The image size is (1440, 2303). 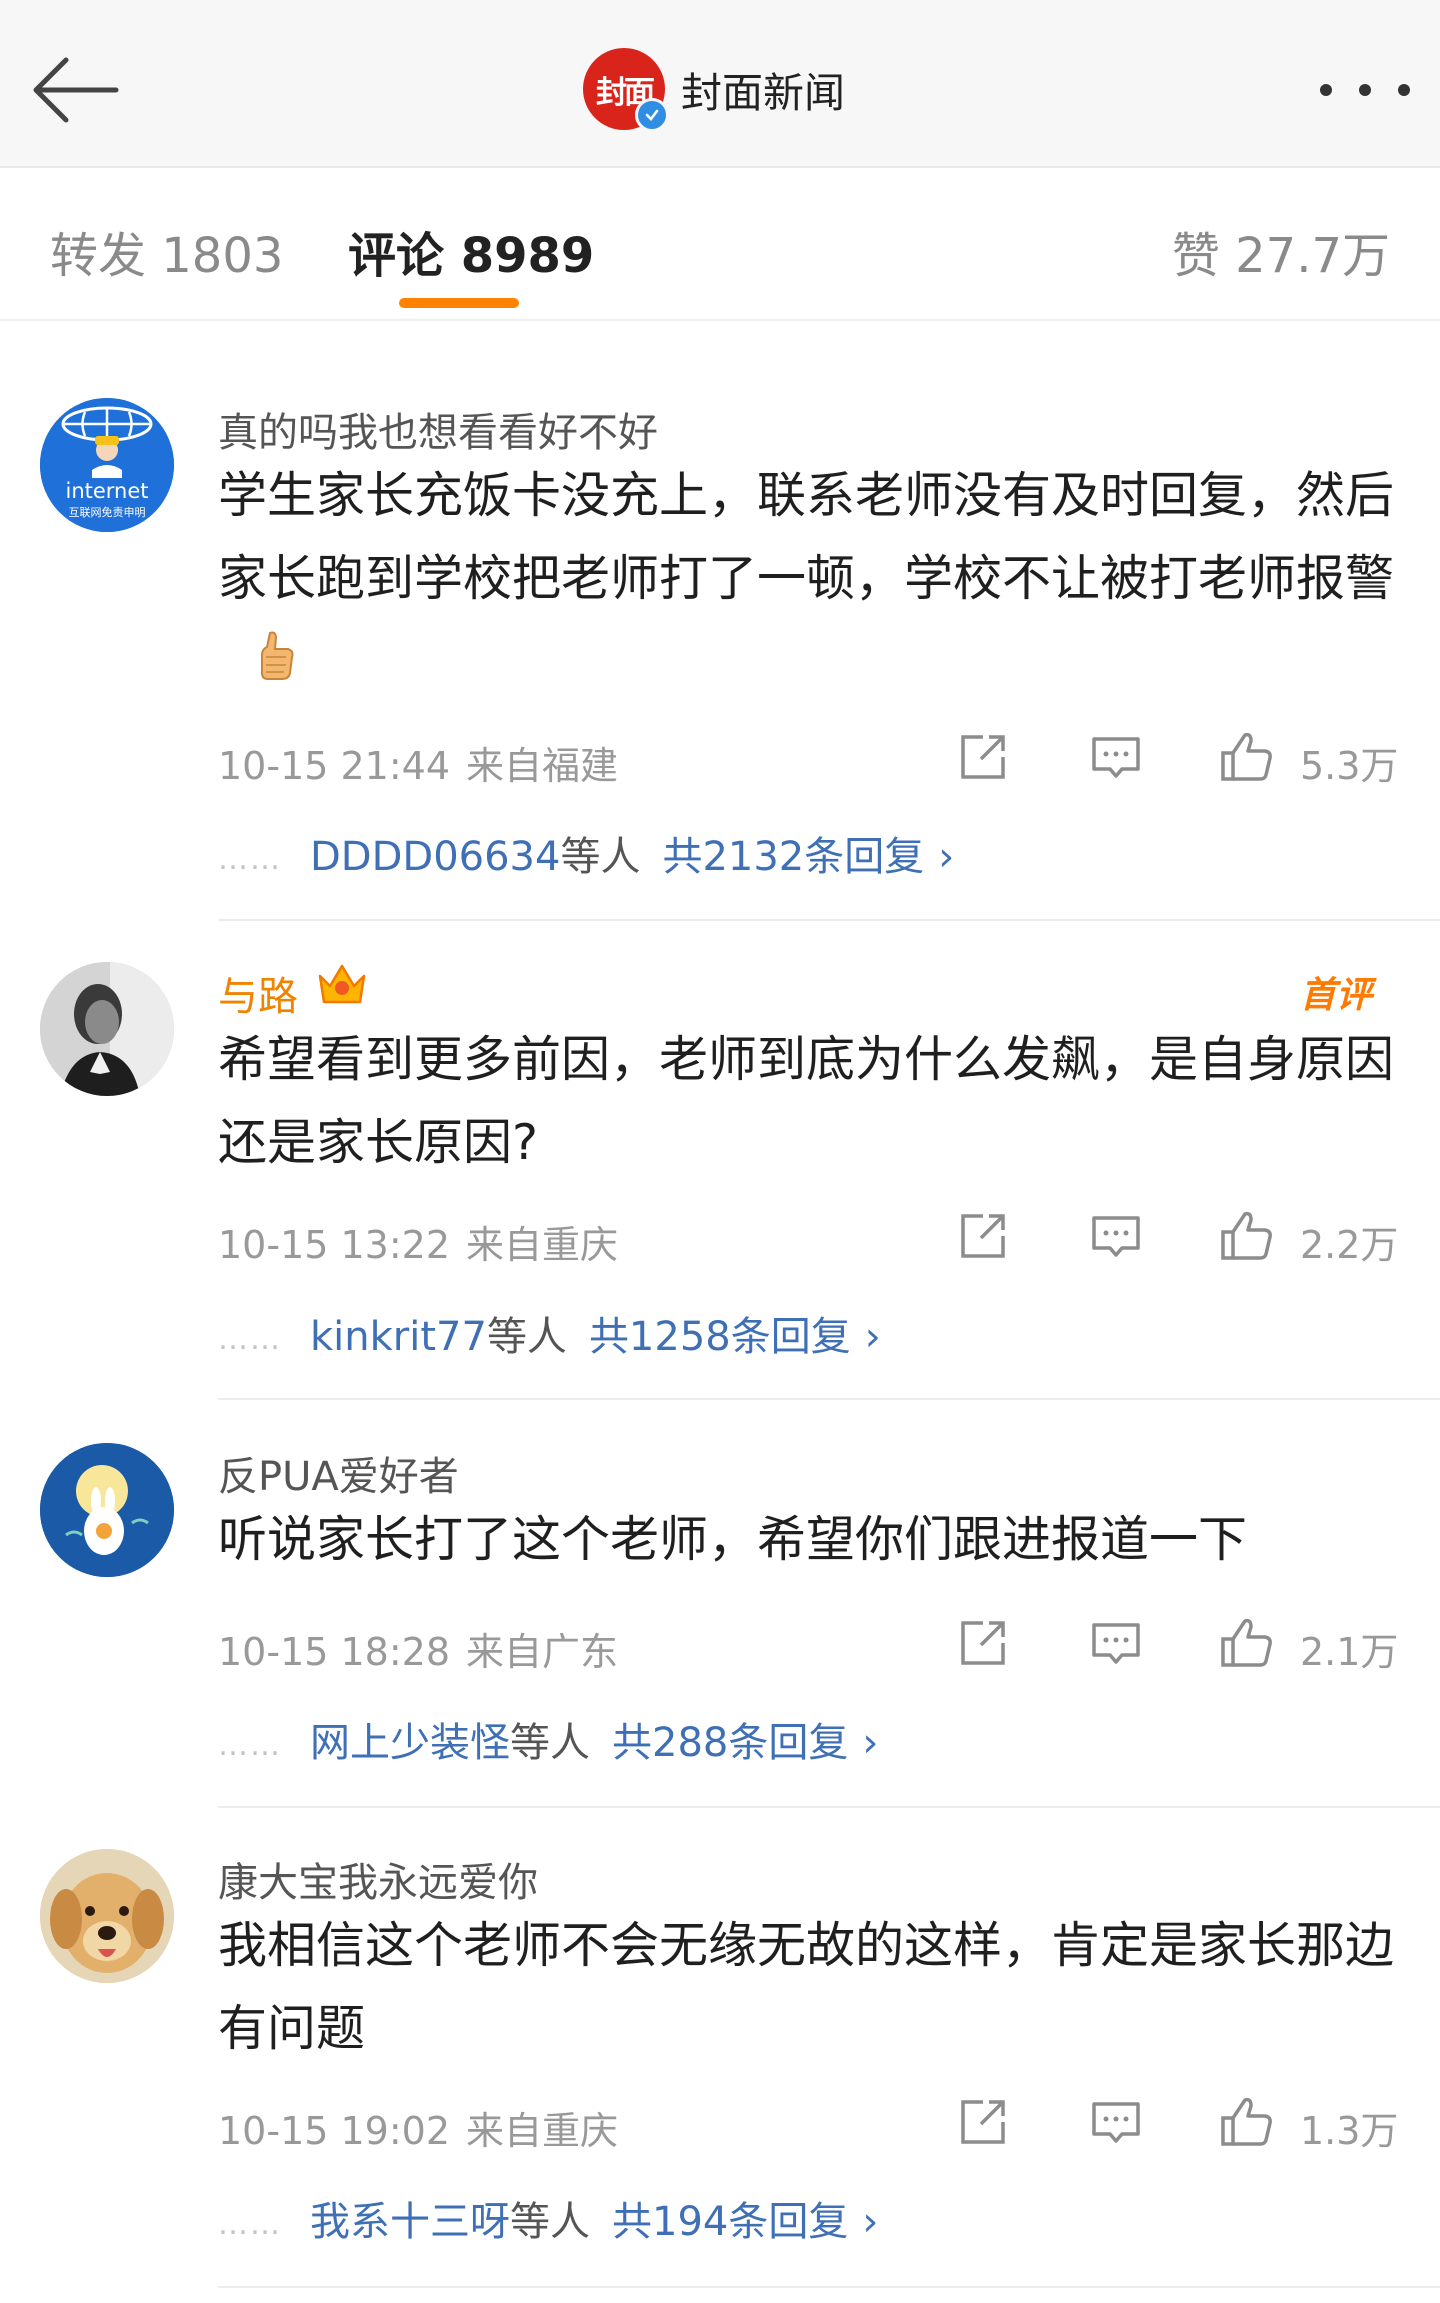 I want to click on portrait-avatar-icon, so click(x=107, y=1029).